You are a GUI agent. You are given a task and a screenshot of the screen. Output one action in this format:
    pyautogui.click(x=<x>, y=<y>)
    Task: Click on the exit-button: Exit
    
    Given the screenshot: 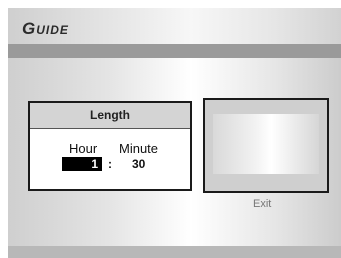 What is the action you would take?
    pyautogui.click(x=262, y=204)
    